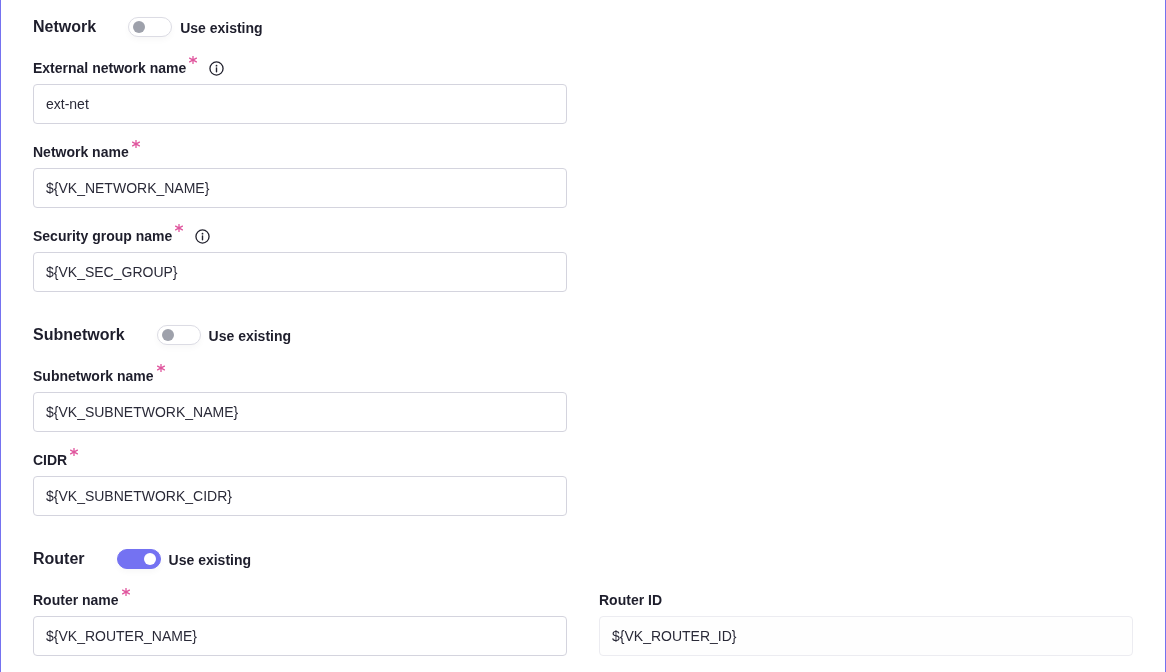 The image size is (1166, 672). Describe the element at coordinates (300, 188) in the screenshot. I see `text-field: ${VK_NETWORK_NAME}` at that location.